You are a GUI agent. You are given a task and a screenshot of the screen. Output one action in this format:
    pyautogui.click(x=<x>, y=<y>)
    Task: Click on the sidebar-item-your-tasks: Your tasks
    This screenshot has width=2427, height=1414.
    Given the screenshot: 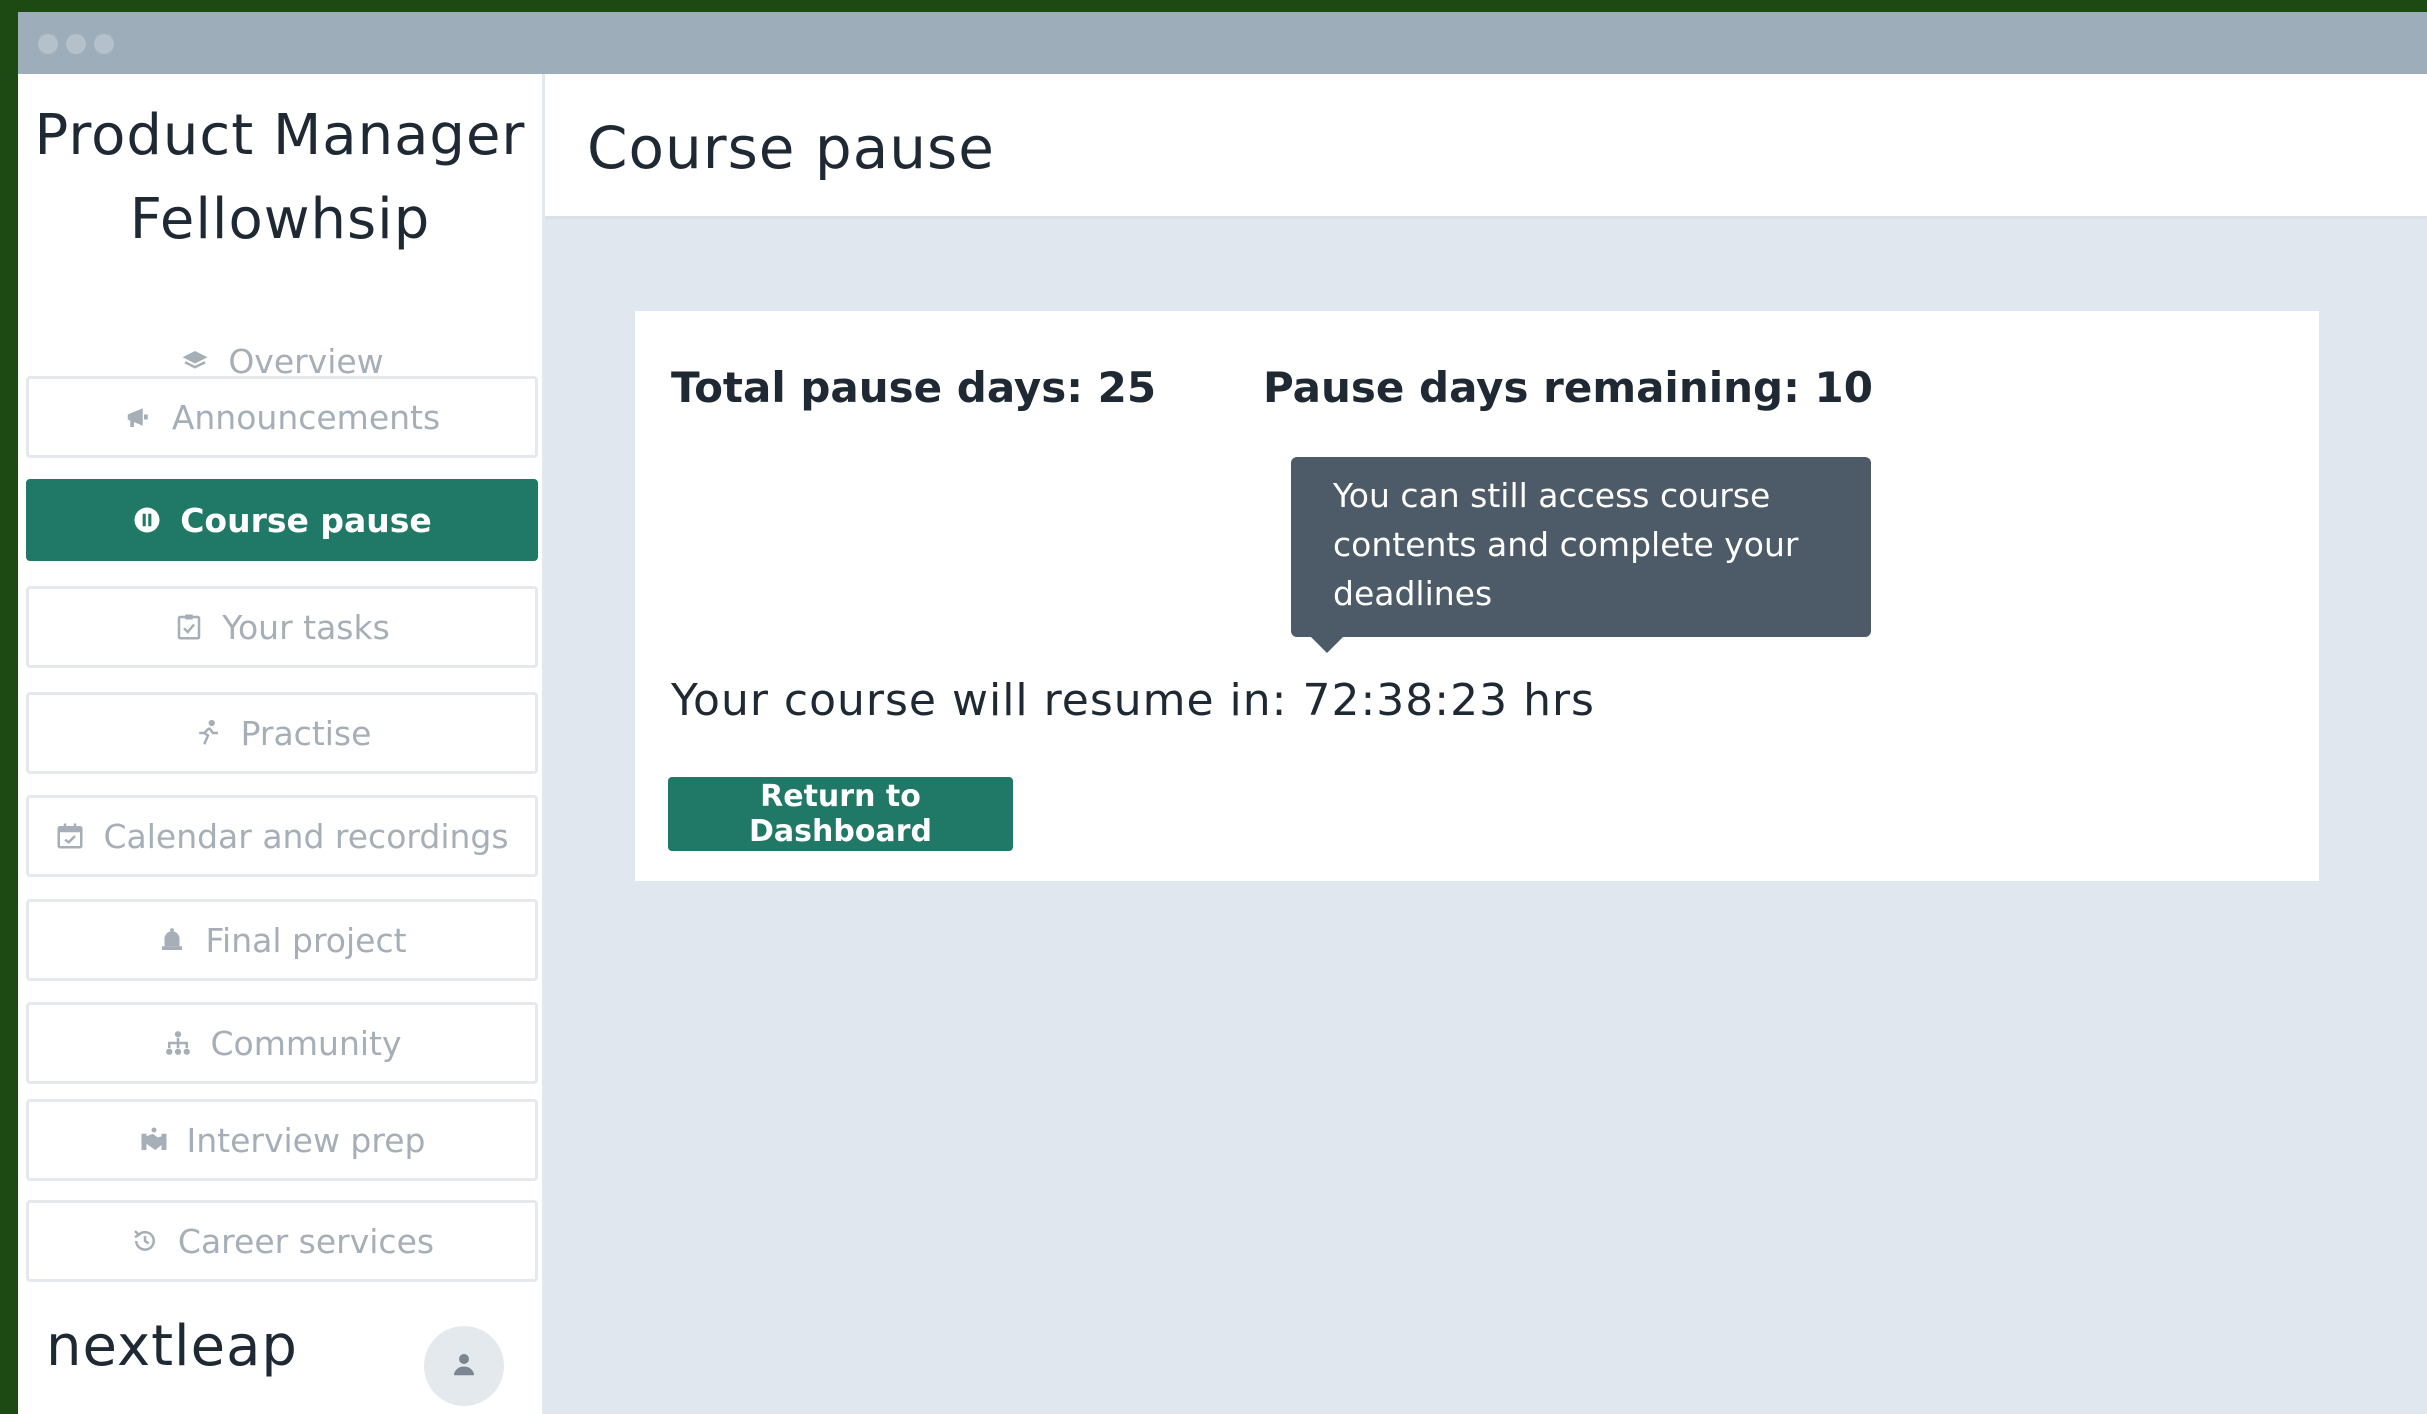 What is the action you would take?
    pyautogui.click(x=282, y=627)
    